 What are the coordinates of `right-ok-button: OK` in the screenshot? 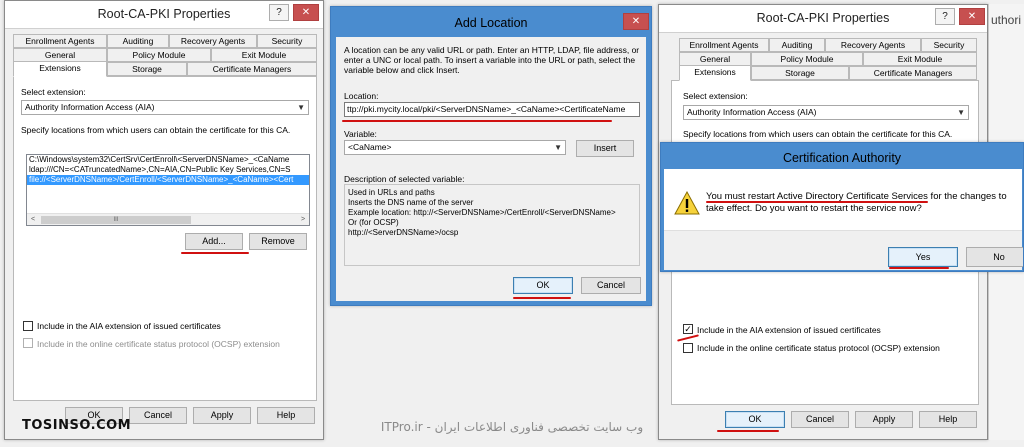 It's located at (755, 419).